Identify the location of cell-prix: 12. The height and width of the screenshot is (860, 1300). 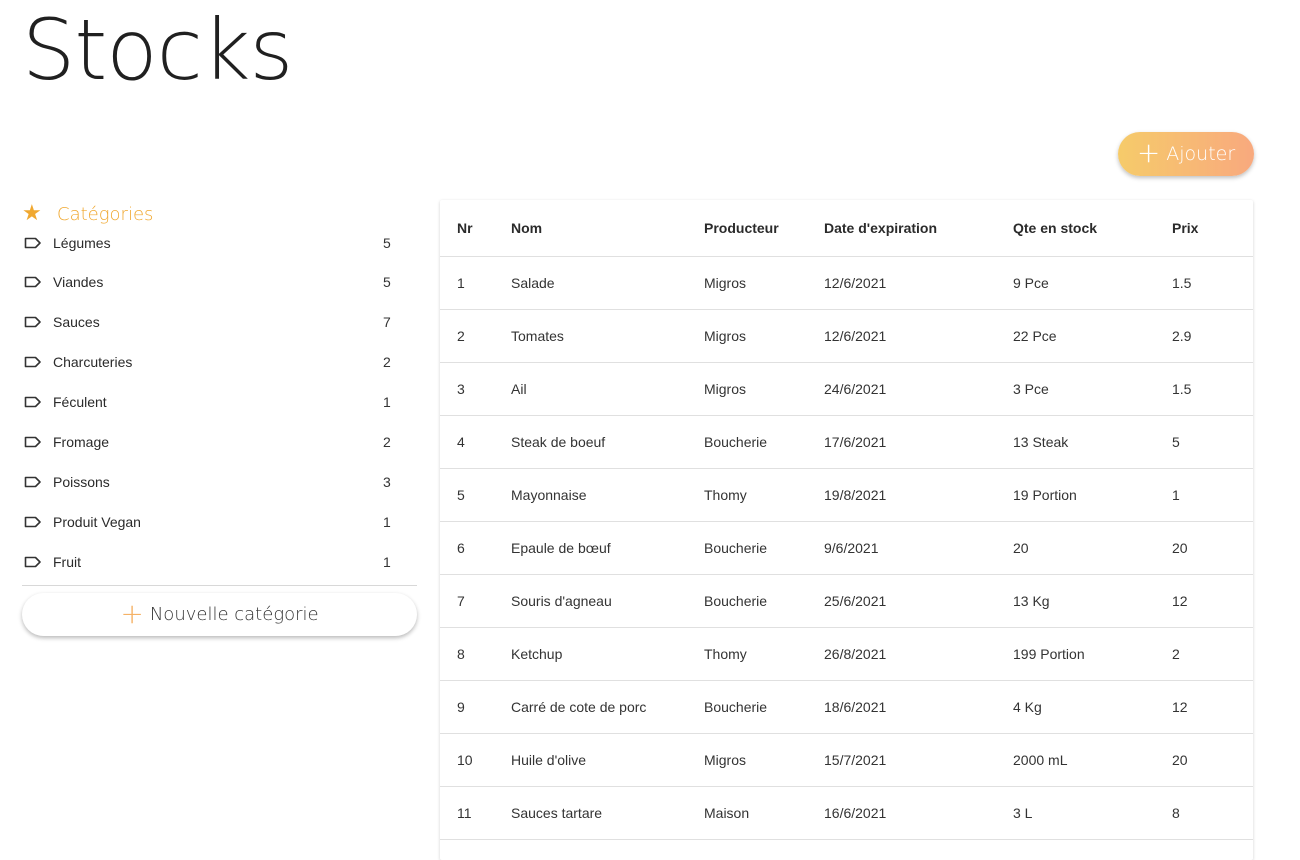
(1212, 601).